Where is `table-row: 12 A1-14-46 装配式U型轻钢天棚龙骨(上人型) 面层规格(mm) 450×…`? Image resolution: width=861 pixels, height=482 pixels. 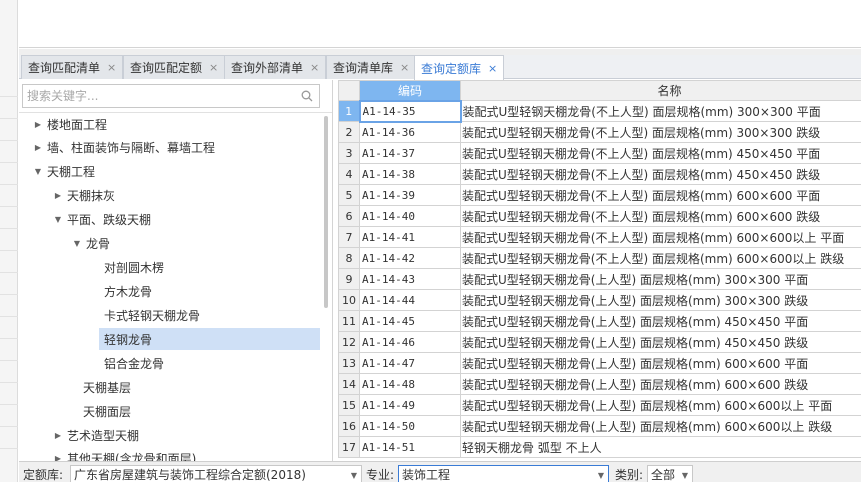
table-row: 12 A1-14-46 装配式U型轻钢天棚龙骨(上人型) 面层规格(mm) 450×… is located at coordinates (599, 342).